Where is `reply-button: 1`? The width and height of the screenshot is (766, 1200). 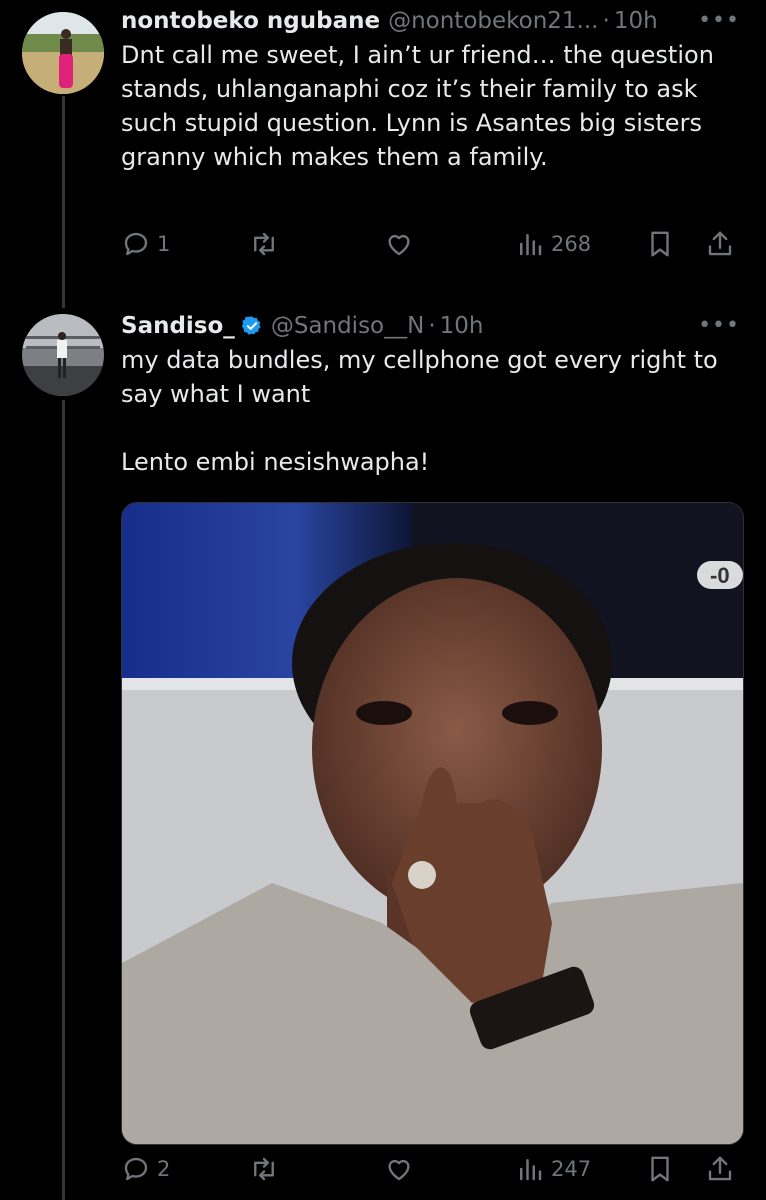 reply-button: 1 is located at coordinates (145, 244).